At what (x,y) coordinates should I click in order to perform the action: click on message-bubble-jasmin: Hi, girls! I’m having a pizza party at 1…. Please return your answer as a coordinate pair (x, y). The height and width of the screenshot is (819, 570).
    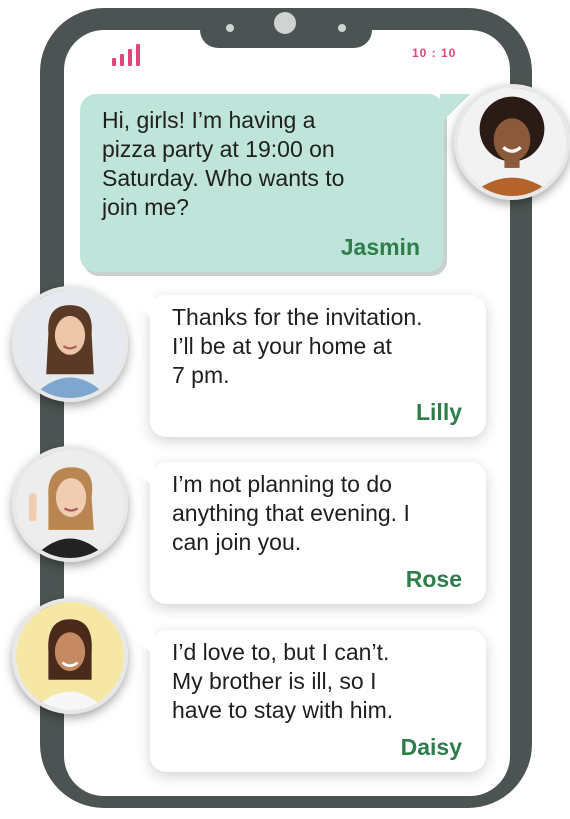
    Looking at the image, I should click on (275, 183).